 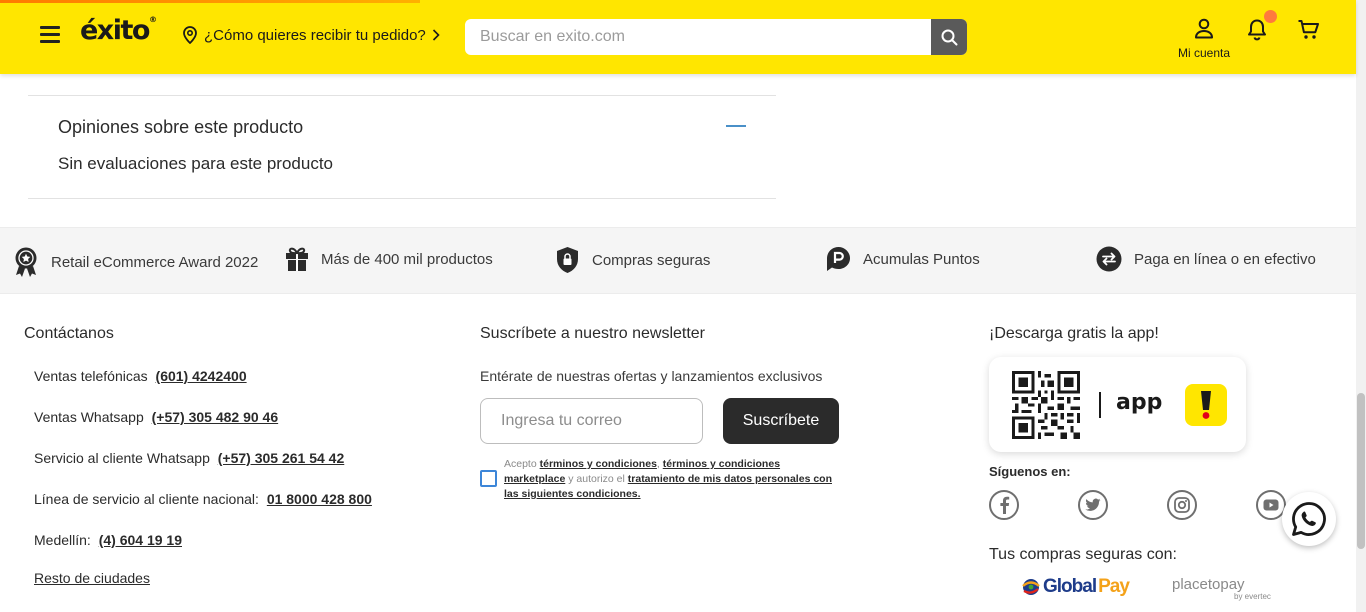 I want to click on notifications-button, so click(x=1261, y=27).